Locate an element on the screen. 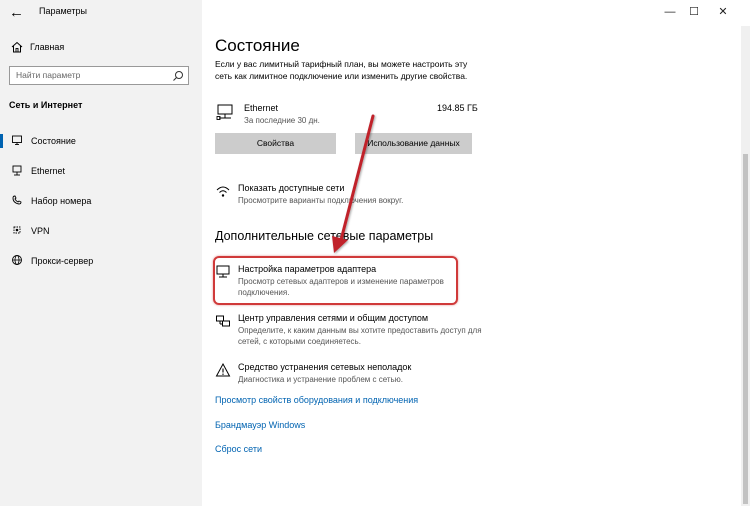  window-title: Параметры is located at coordinates (63, 11).